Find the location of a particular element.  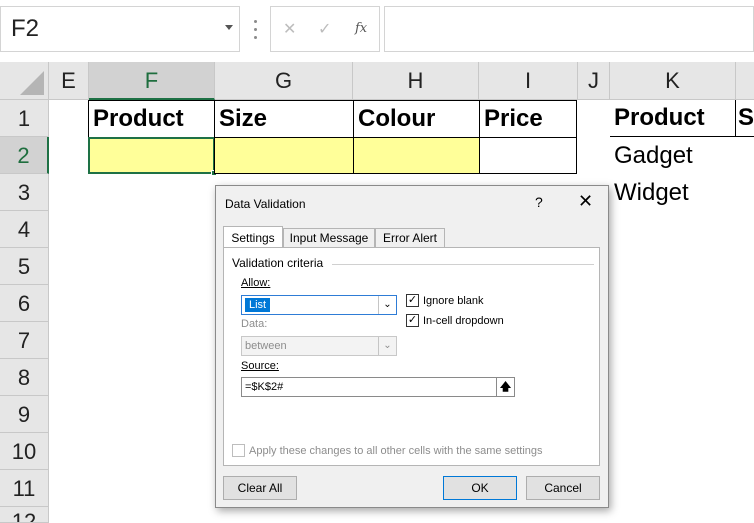

row-header-4: 4 is located at coordinates (24, 229).